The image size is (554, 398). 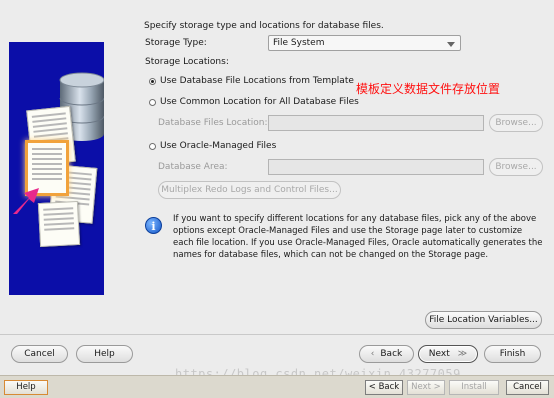 I want to click on pink-arrow-icon, so click(x=26, y=201).